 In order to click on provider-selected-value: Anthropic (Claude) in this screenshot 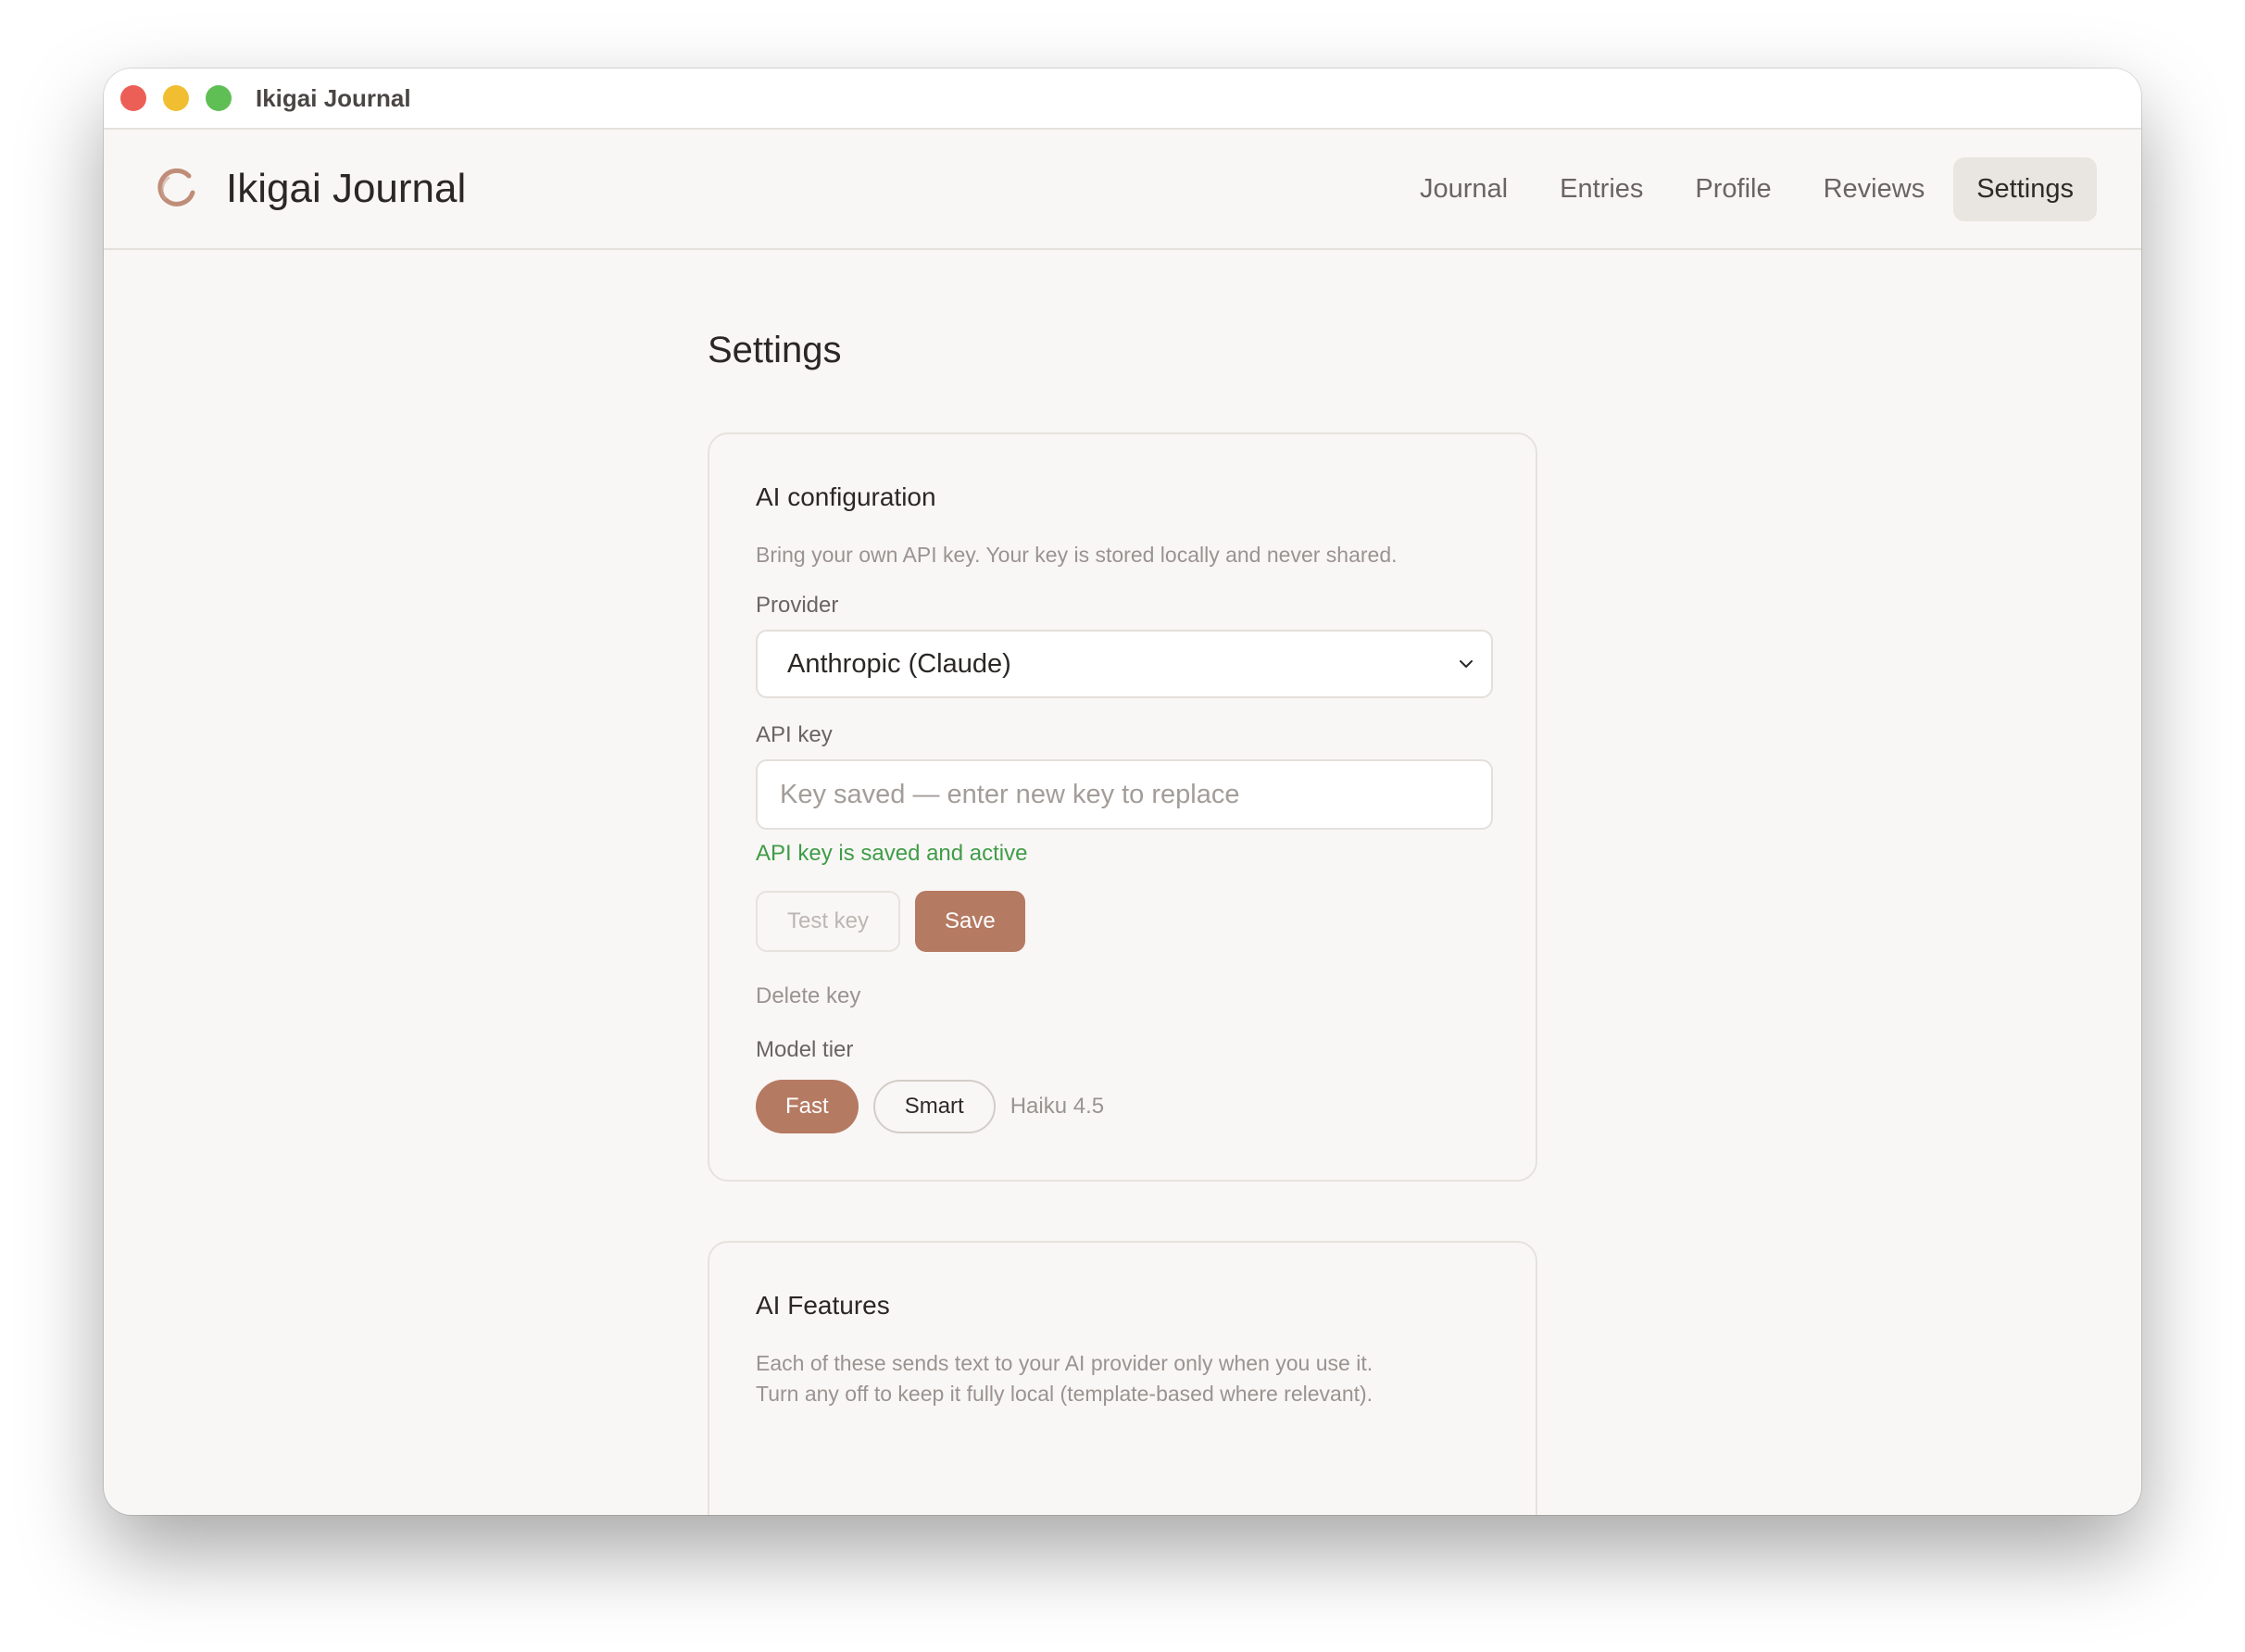, I will do `click(899, 663)`.